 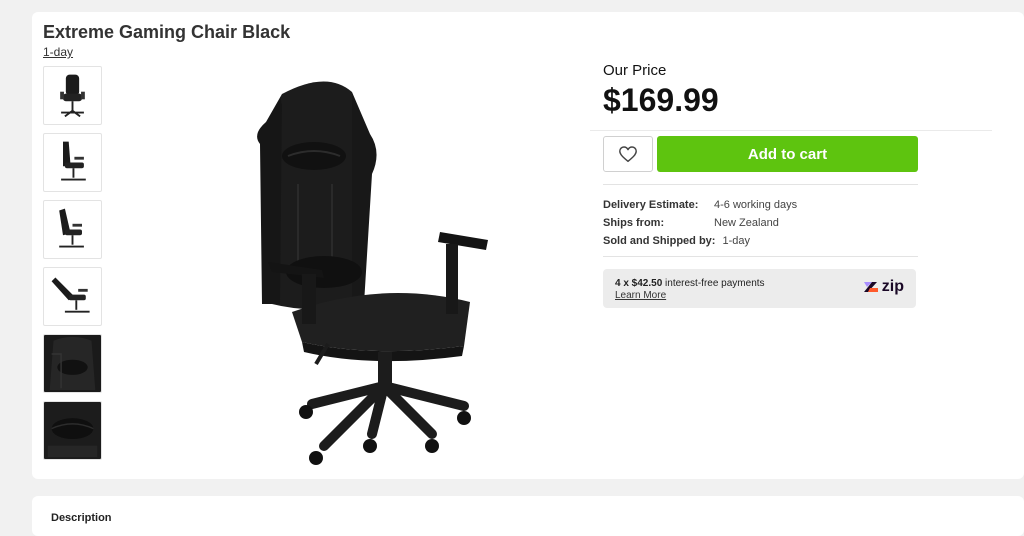 I want to click on zip-logo: zip, so click(x=883, y=287).